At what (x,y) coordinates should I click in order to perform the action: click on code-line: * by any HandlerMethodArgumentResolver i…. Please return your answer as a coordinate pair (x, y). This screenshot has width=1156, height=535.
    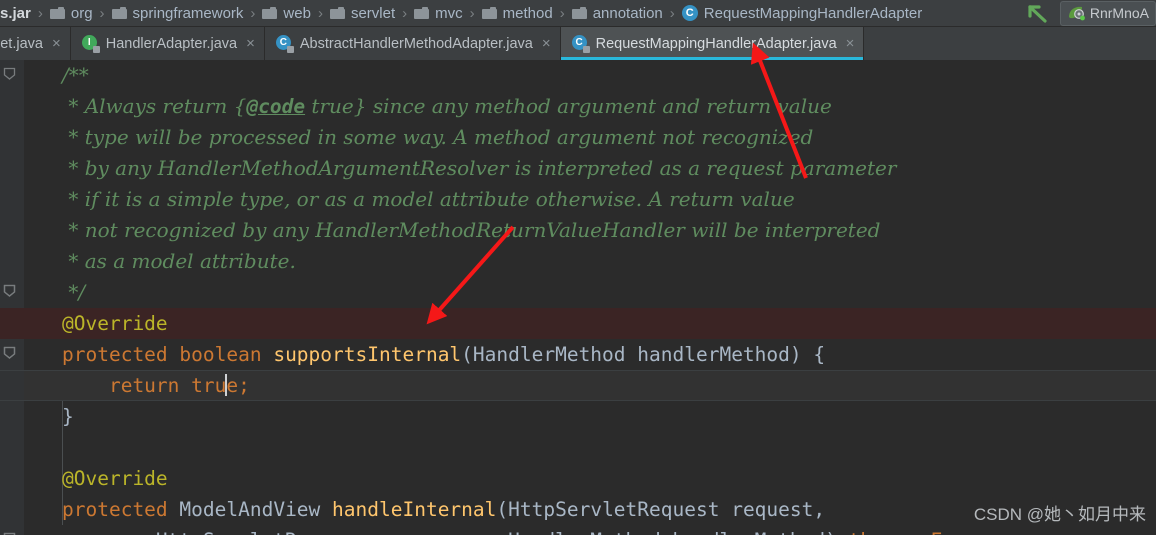
    Looking at the image, I should click on (590, 168).